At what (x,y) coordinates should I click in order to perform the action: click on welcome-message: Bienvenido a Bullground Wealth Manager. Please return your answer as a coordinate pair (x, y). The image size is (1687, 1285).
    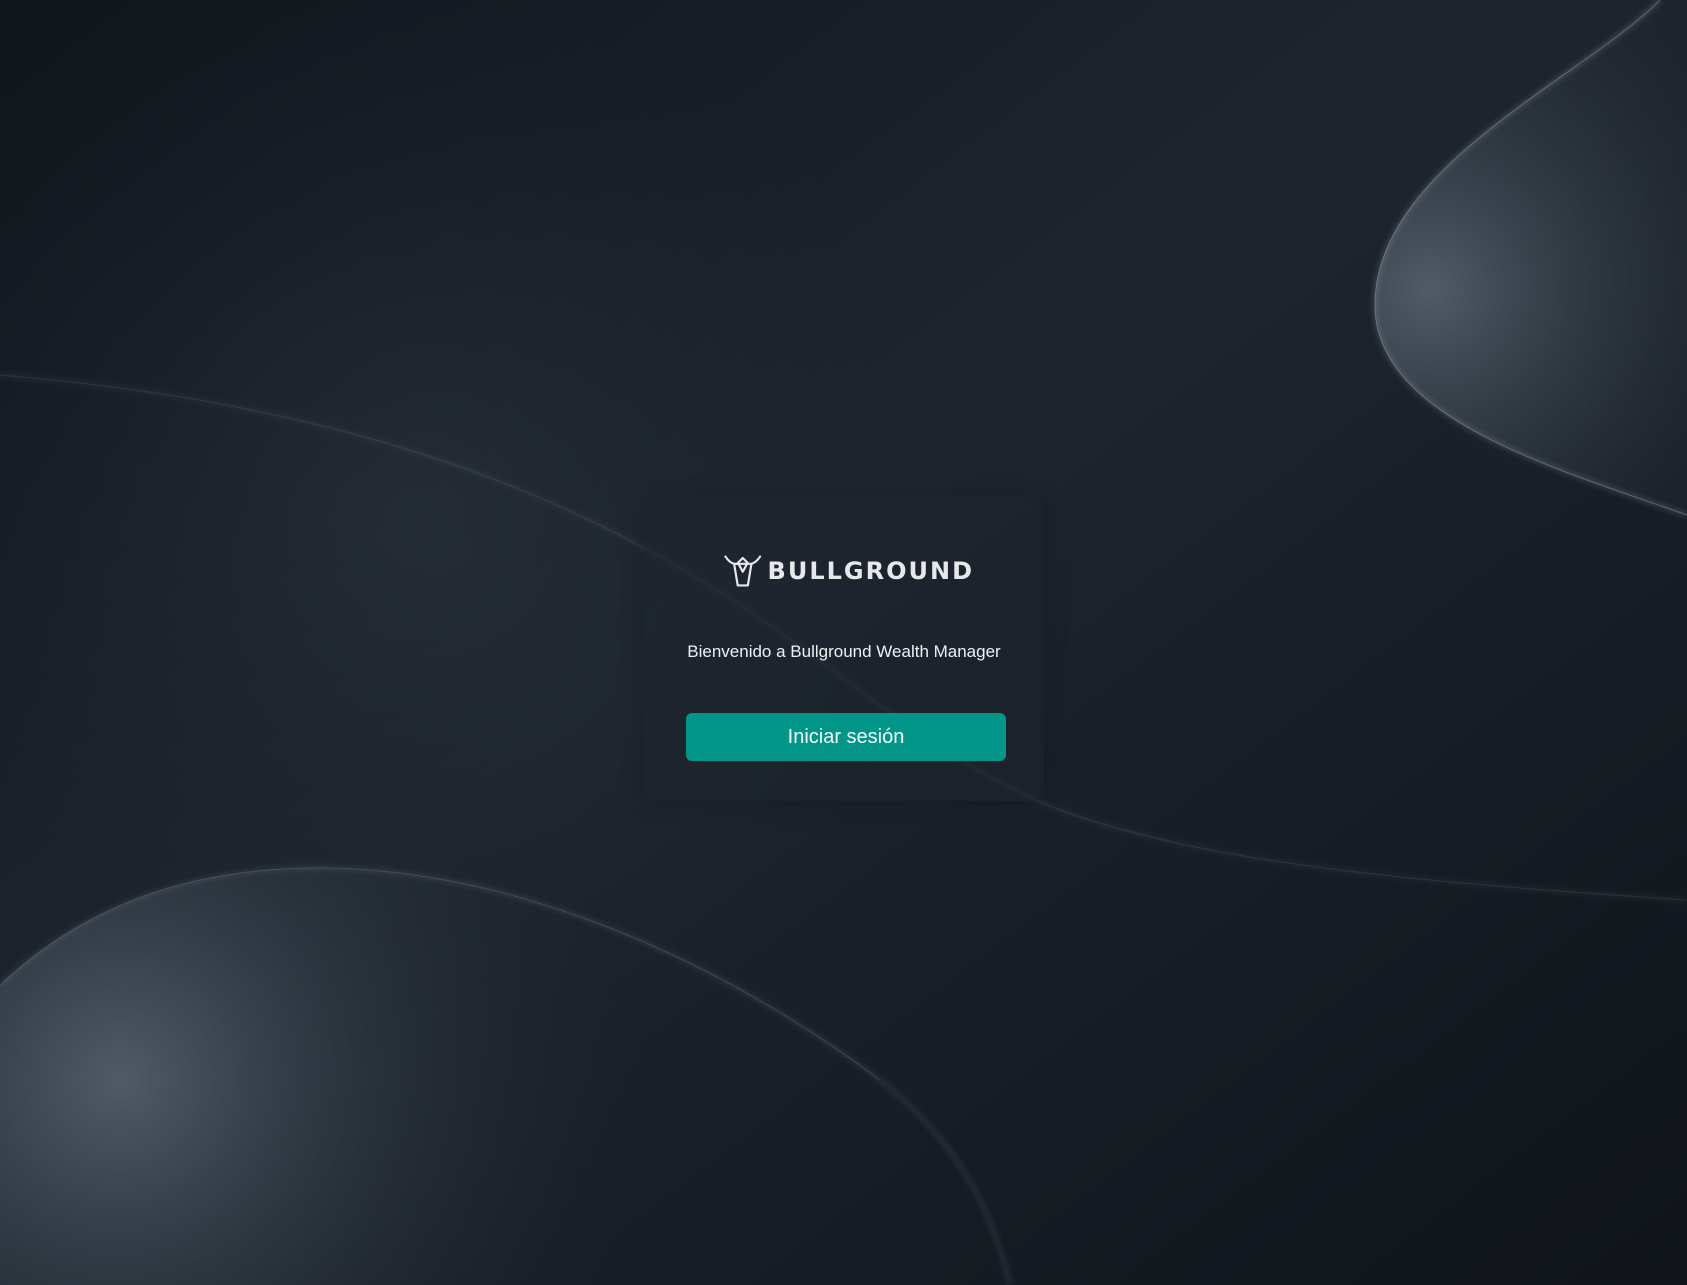
    Looking at the image, I should click on (844, 651).